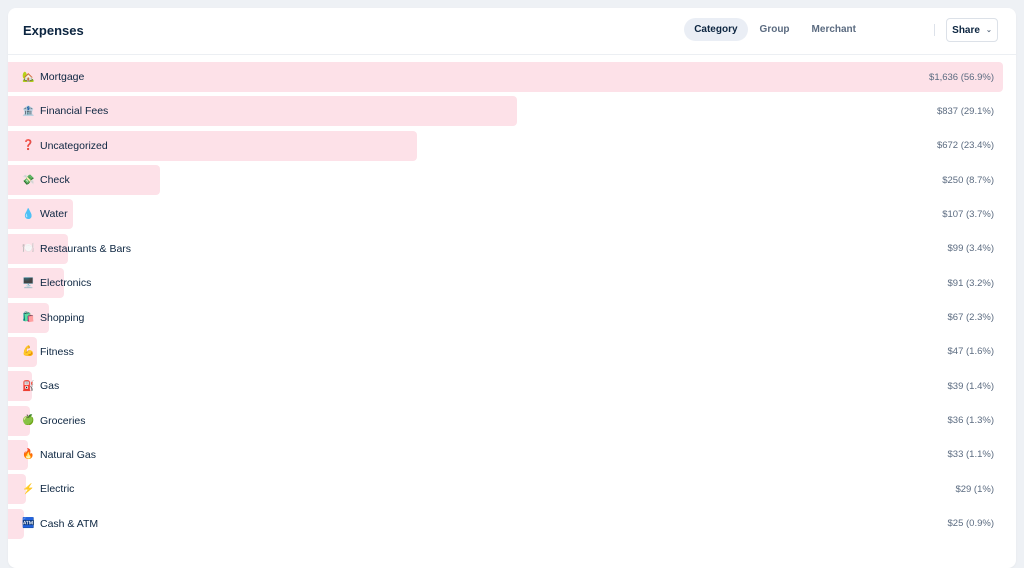 This screenshot has height=568, width=1024. Describe the element at coordinates (74, 145) in the screenshot. I see `category-name: Uncategorized` at that location.